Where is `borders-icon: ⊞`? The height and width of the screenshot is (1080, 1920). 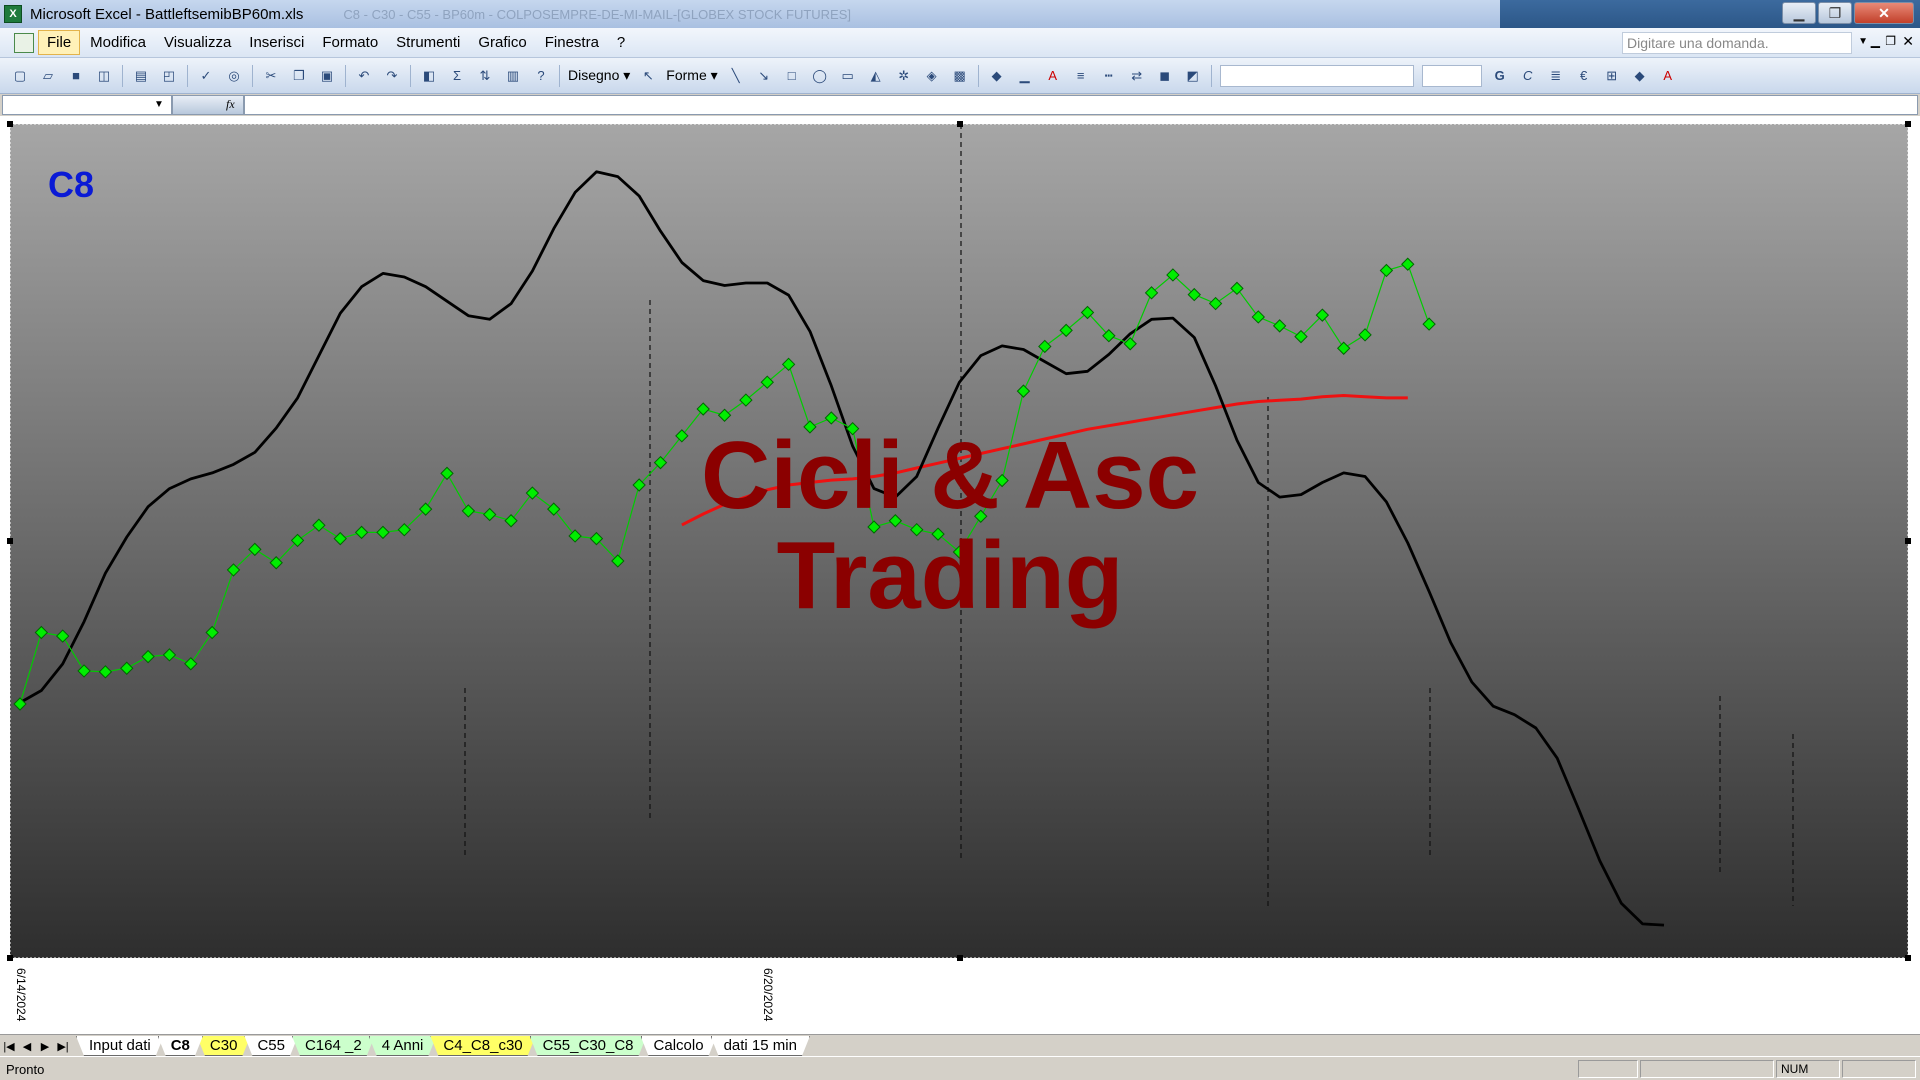 borders-icon: ⊞ is located at coordinates (1612, 76).